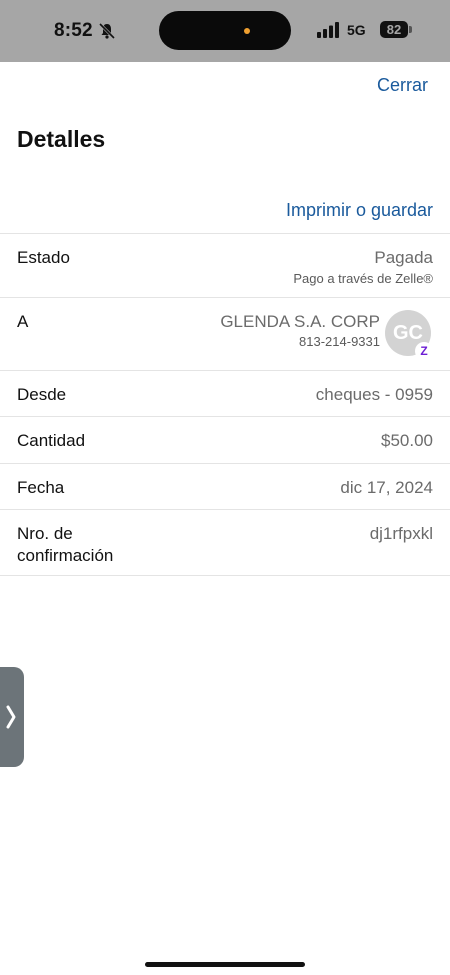 The image size is (450, 975). I want to click on confirmation-row: Nro. de confirmación dj1rfpxkl, so click(225, 542).